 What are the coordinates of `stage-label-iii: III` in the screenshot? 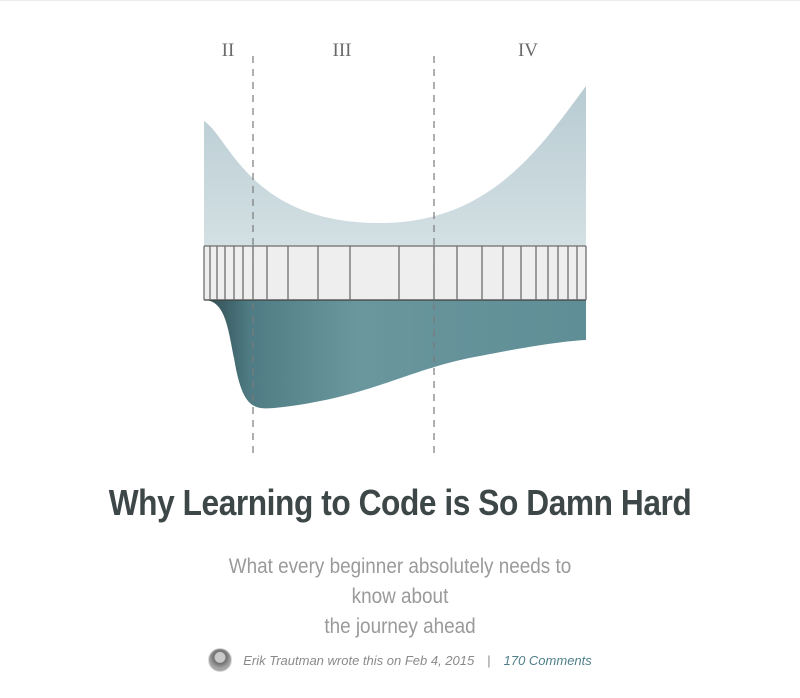 It's located at (342, 50).